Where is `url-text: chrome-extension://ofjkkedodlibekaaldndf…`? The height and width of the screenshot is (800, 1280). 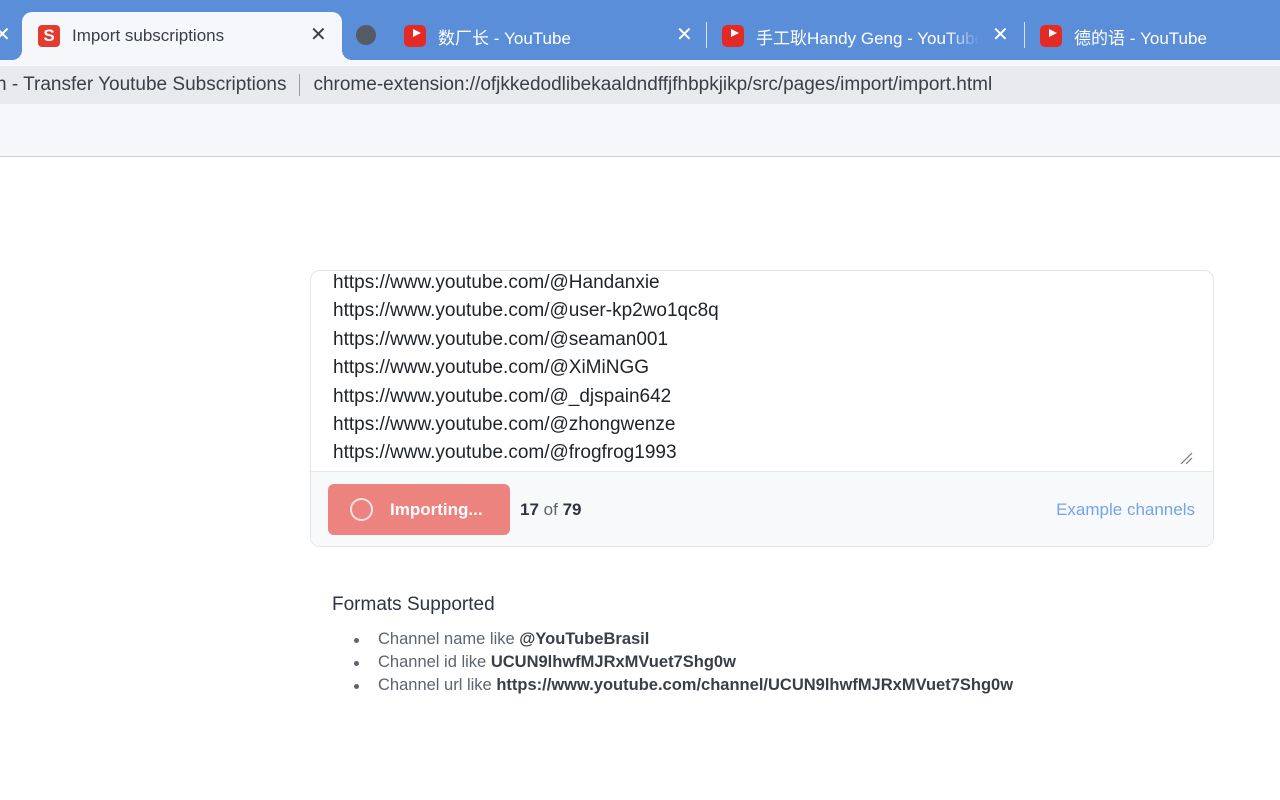 url-text: chrome-extension://ofjkkedodlibekaaldndf… is located at coordinates (652, 85).